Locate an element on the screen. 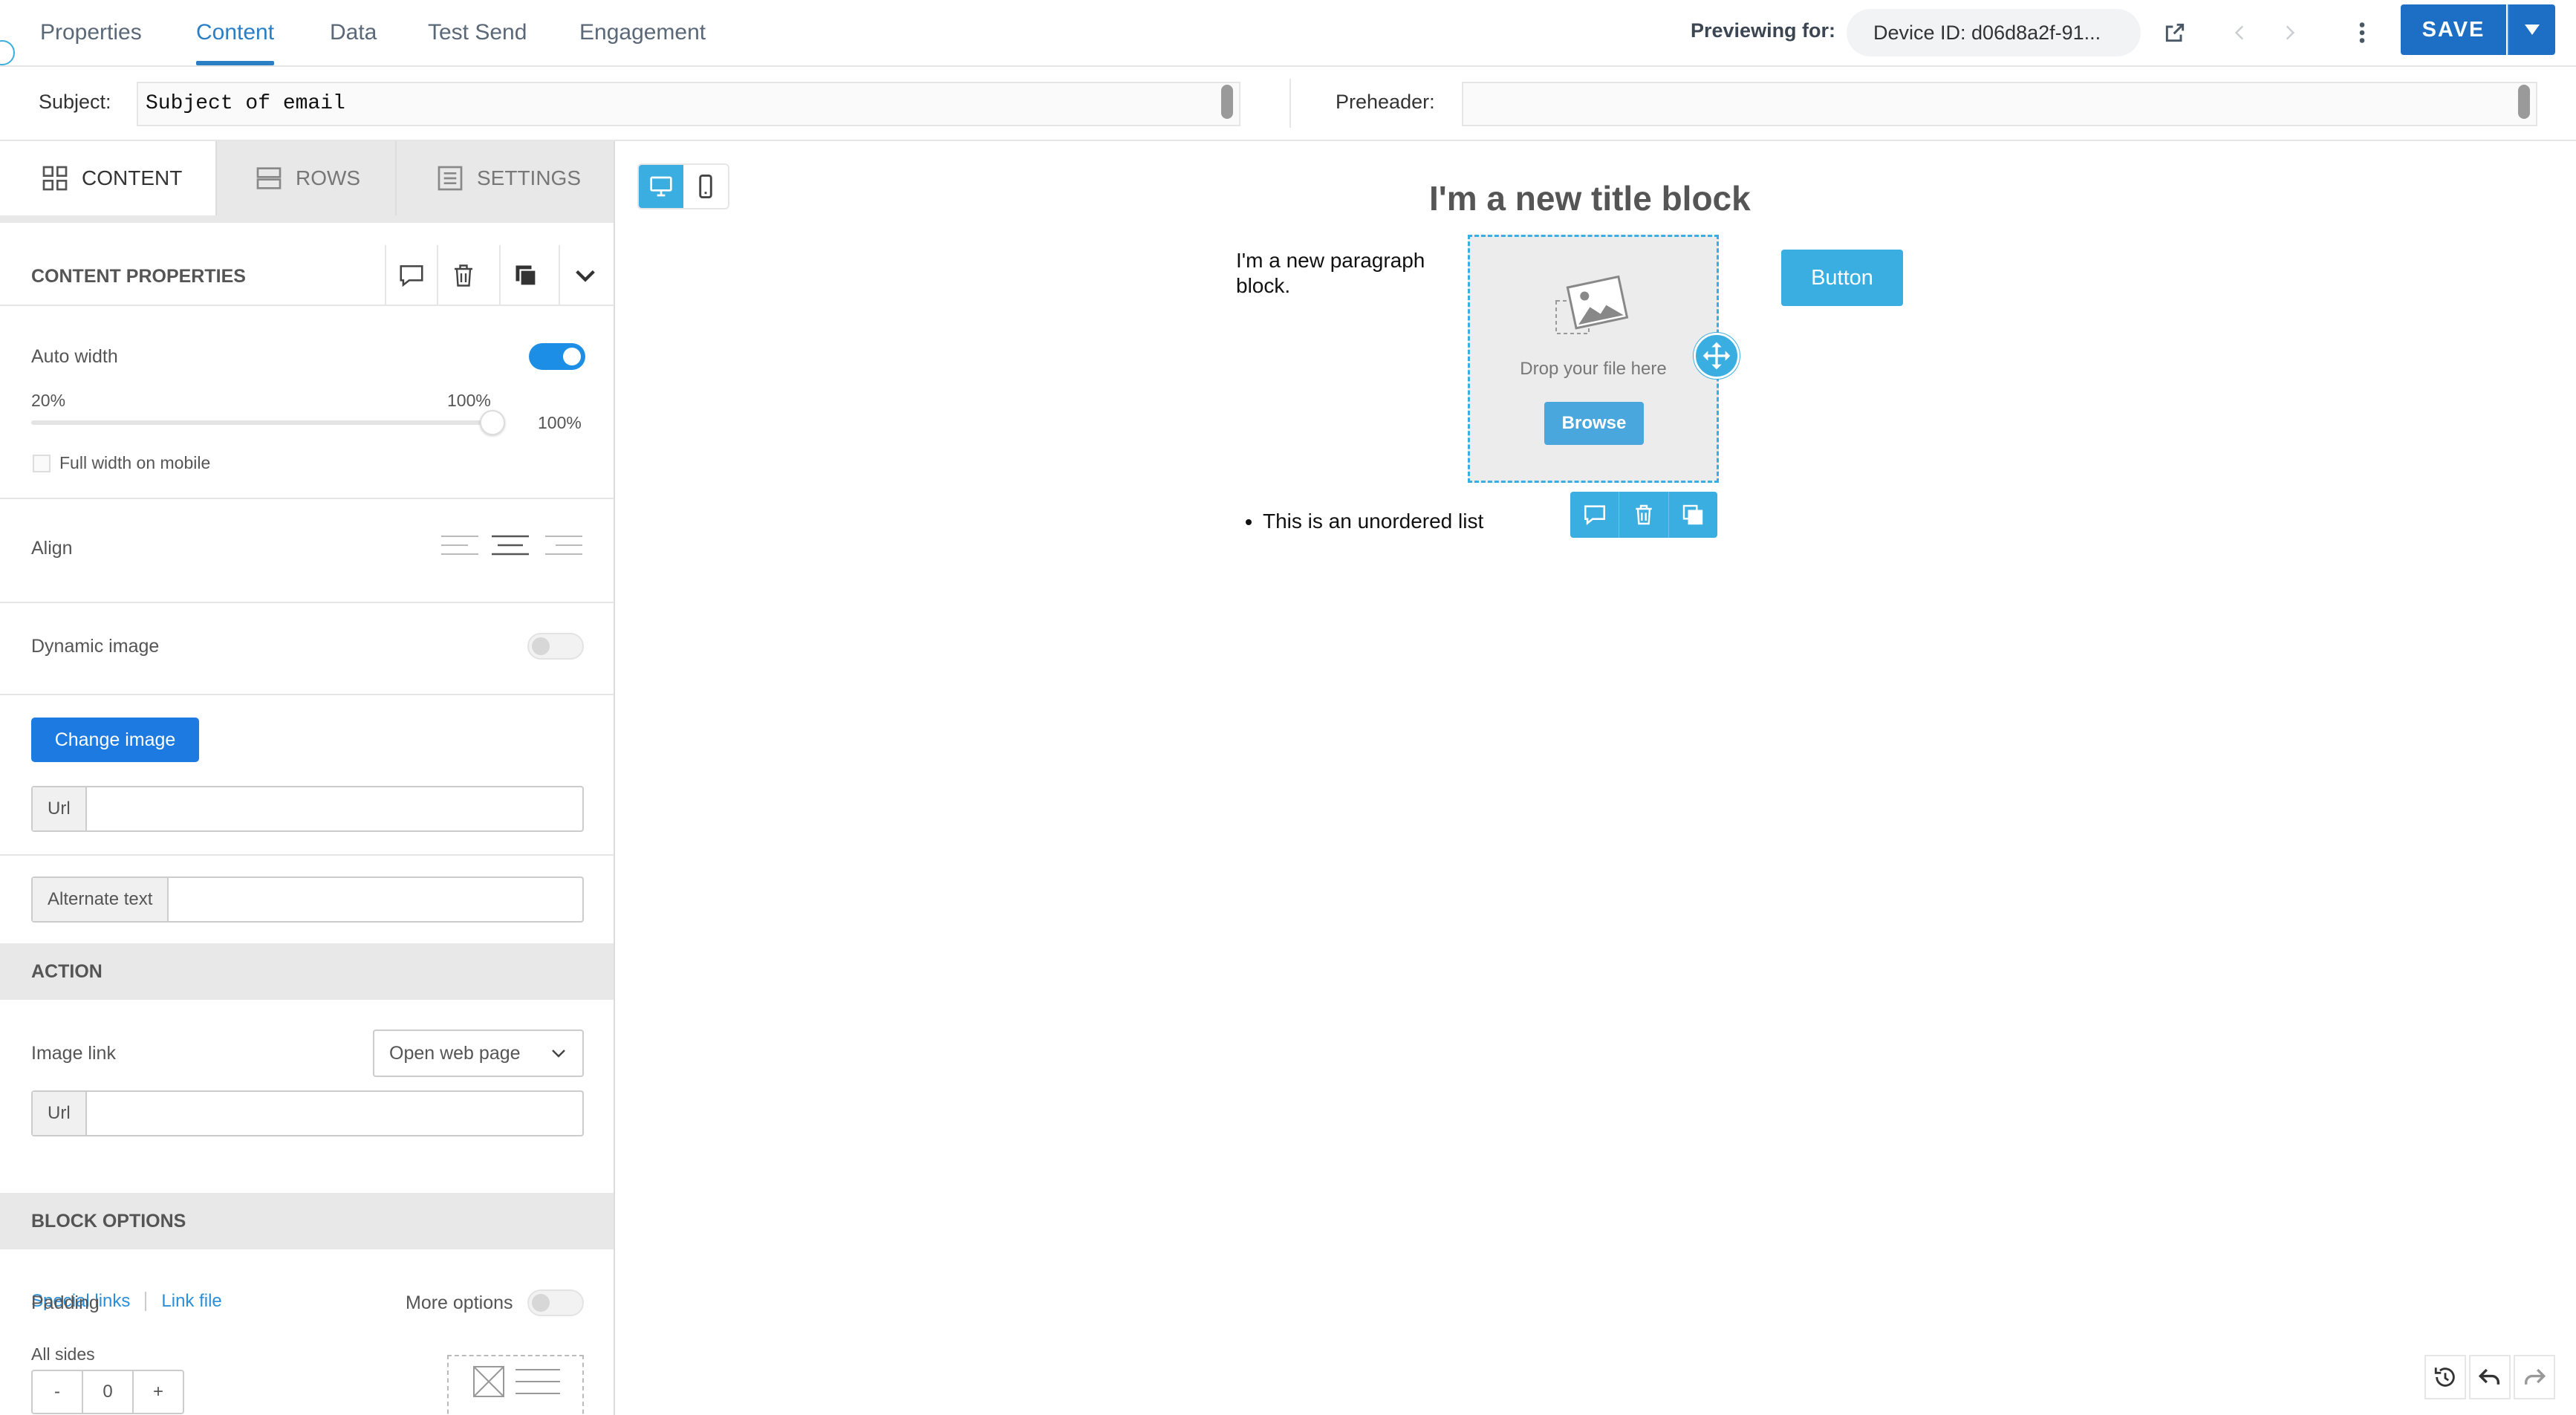 The height and width of the screenshot is (1415, 2576). view-mode-toggle is located at coordinates (683, 186).